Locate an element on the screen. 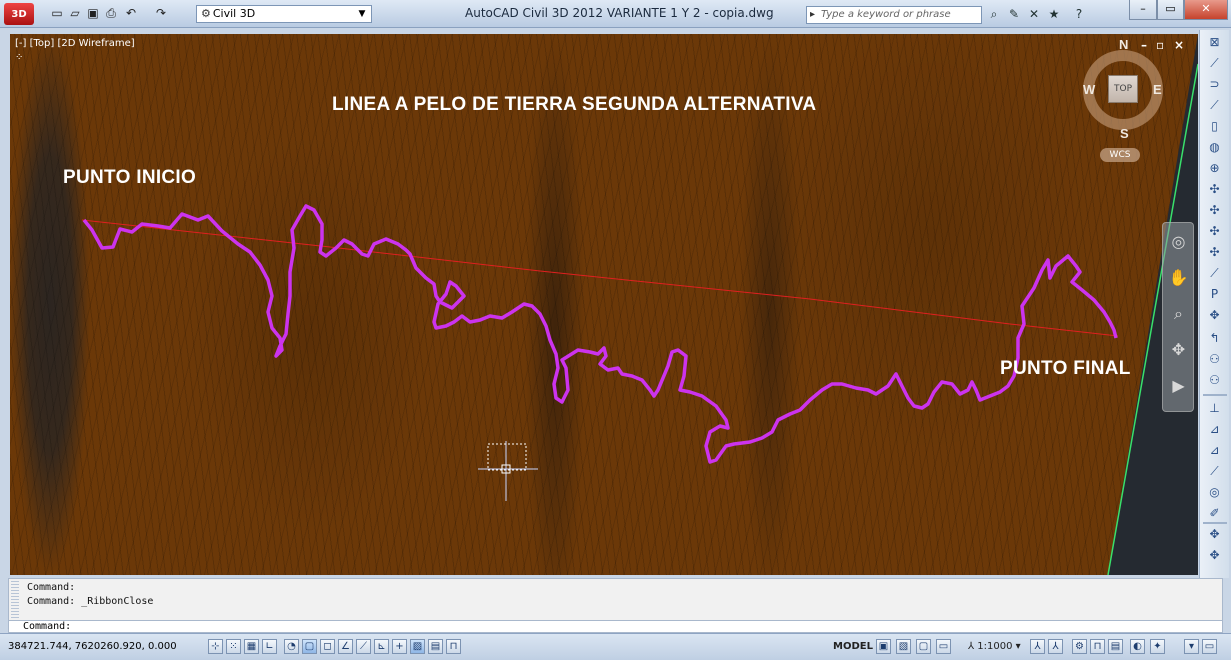 The width and height of the screenshot is (1231, 660). communication-icon: ✎ is located at coordinates (1014, 14).